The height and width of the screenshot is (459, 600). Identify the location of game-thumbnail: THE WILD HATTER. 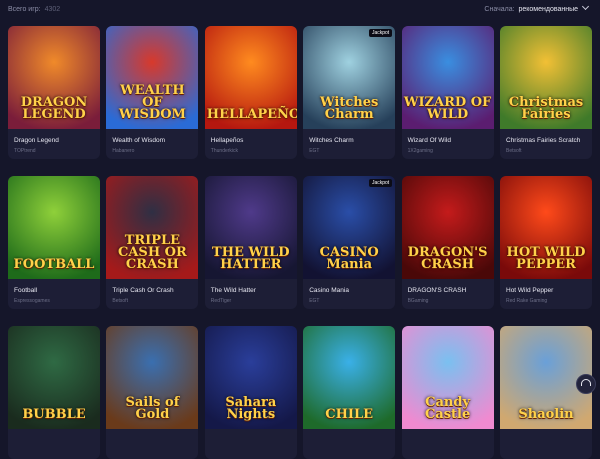
(250, 227).